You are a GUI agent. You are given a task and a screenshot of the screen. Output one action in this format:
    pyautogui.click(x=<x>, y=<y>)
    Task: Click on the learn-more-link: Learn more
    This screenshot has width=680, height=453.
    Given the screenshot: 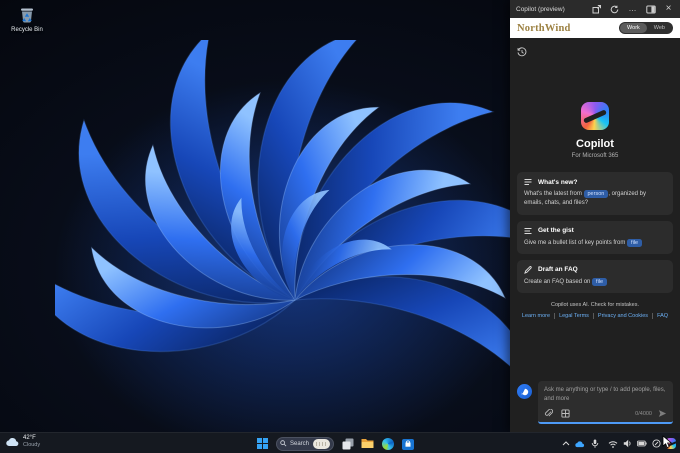 What is the action you would take?
    pyautogui.click(x=537, y=316)
    